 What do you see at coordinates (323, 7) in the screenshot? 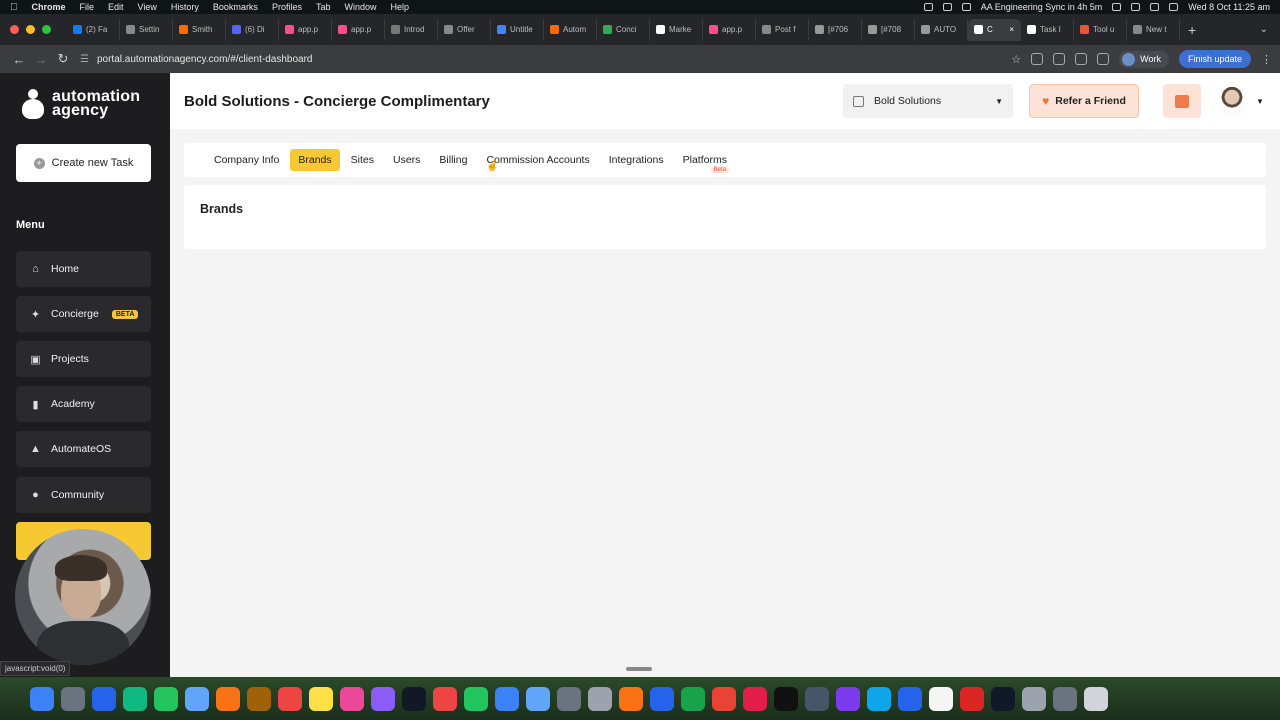
I see `menubar-tab: Tab` at bounding box center [323, 7].